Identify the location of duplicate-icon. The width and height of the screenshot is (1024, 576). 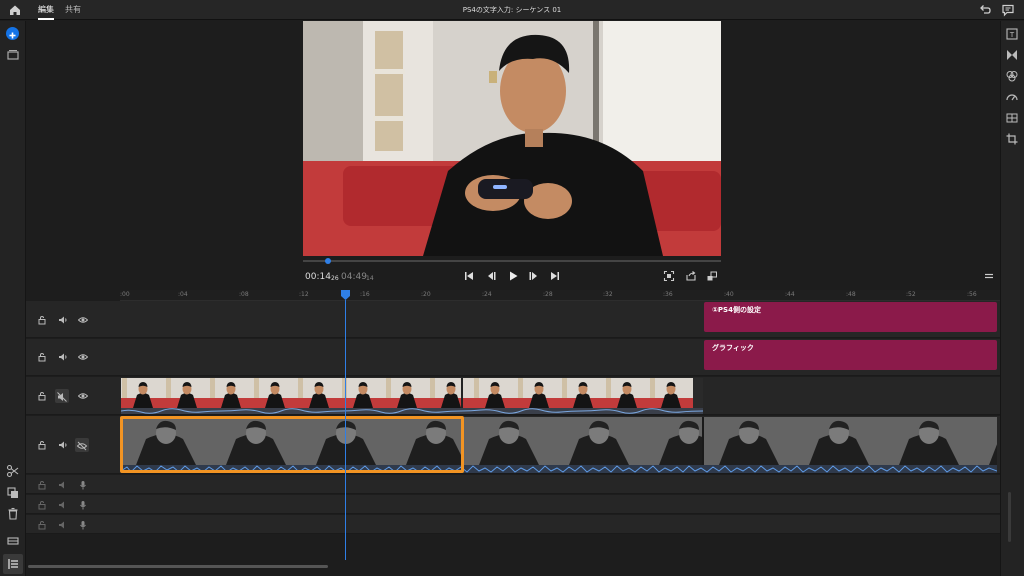
(13, 493).